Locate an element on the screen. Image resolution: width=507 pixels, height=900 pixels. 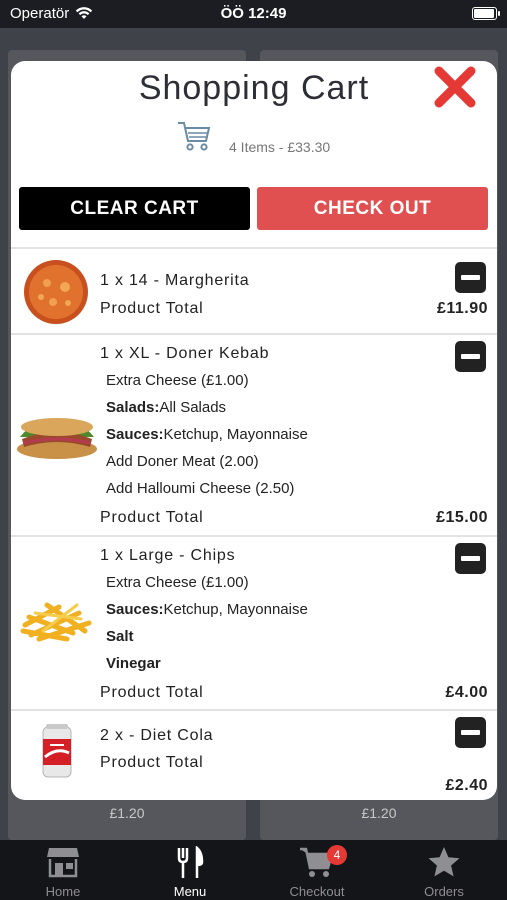
item-title: 2 x - Diet Cola is located at coordinates (157, 735).